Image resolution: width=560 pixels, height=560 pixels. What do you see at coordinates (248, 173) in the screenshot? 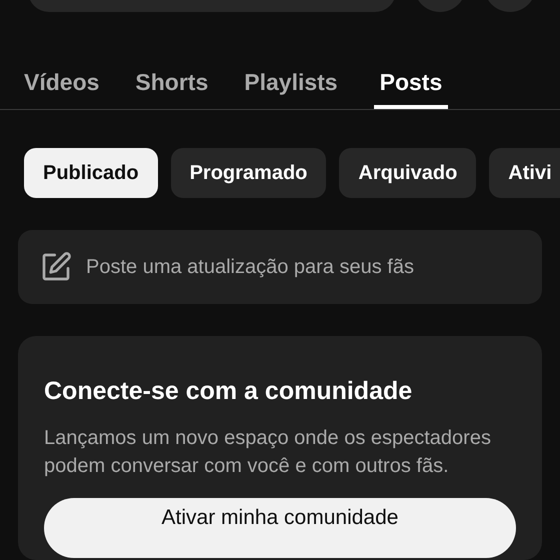
I see `filter-chip: Programado` at bounding box center [248, 173].